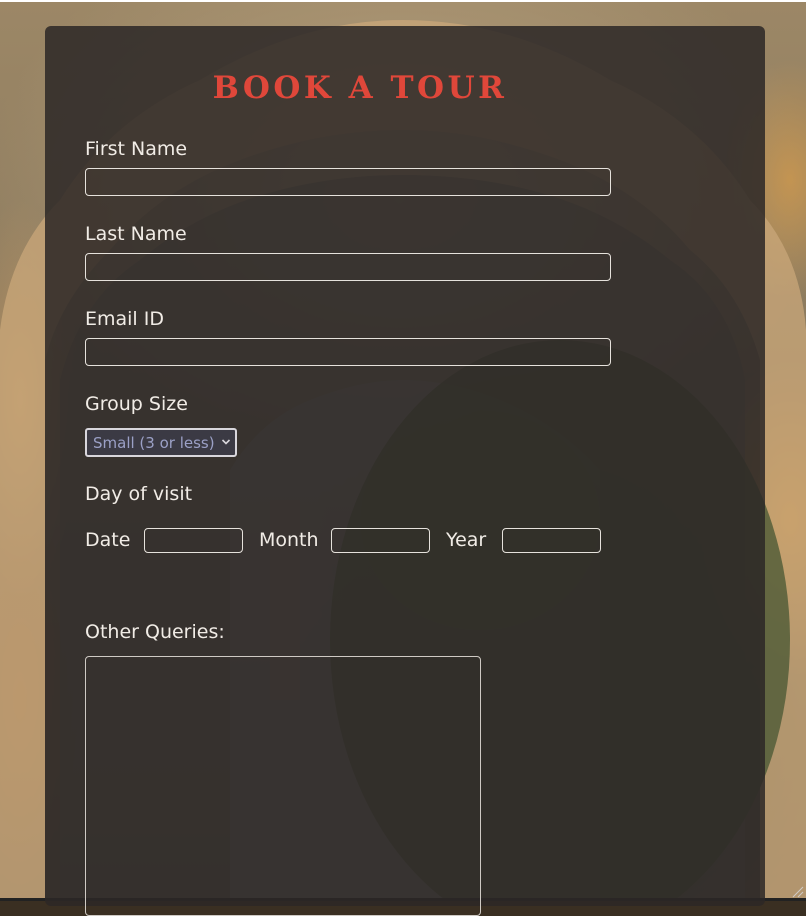  Describe the element at coordinates (136, 234) in the screenshot. I see `last-name-label: Last Name` at that location.